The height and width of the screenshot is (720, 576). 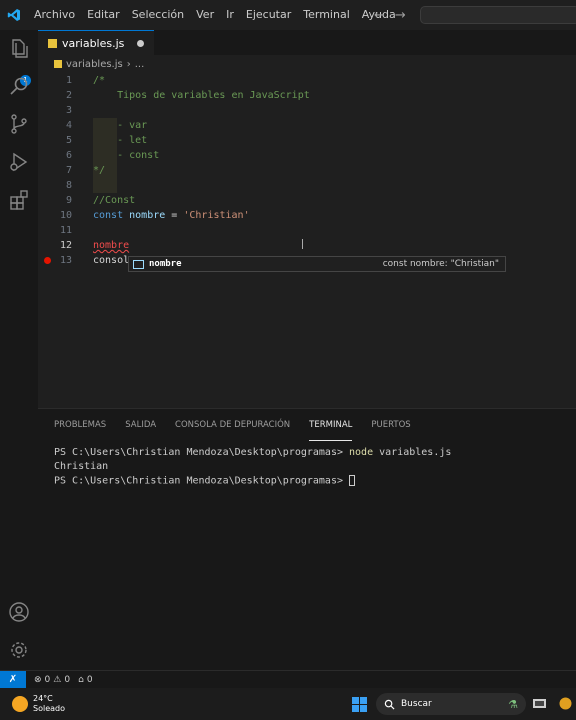 I want to click on code-text: /*, so click(x=99, y=80).